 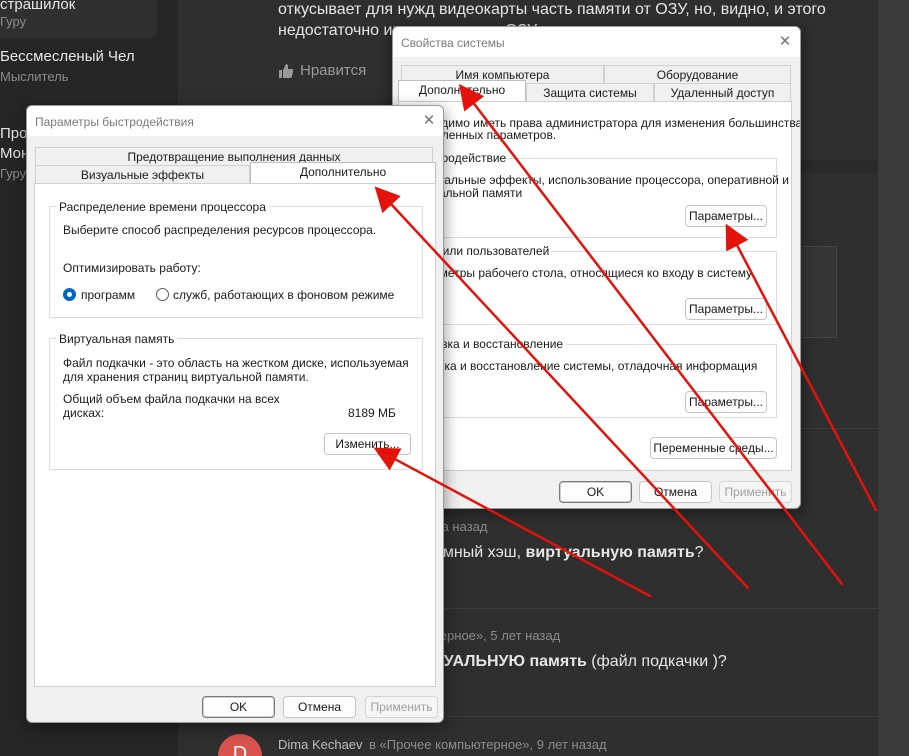 What do you see at coordinates (488, 744) in the screenshot?
I see `question-meta: в «Прочее компьютерное», 9 лет назад` at bounding box center [488, 744].